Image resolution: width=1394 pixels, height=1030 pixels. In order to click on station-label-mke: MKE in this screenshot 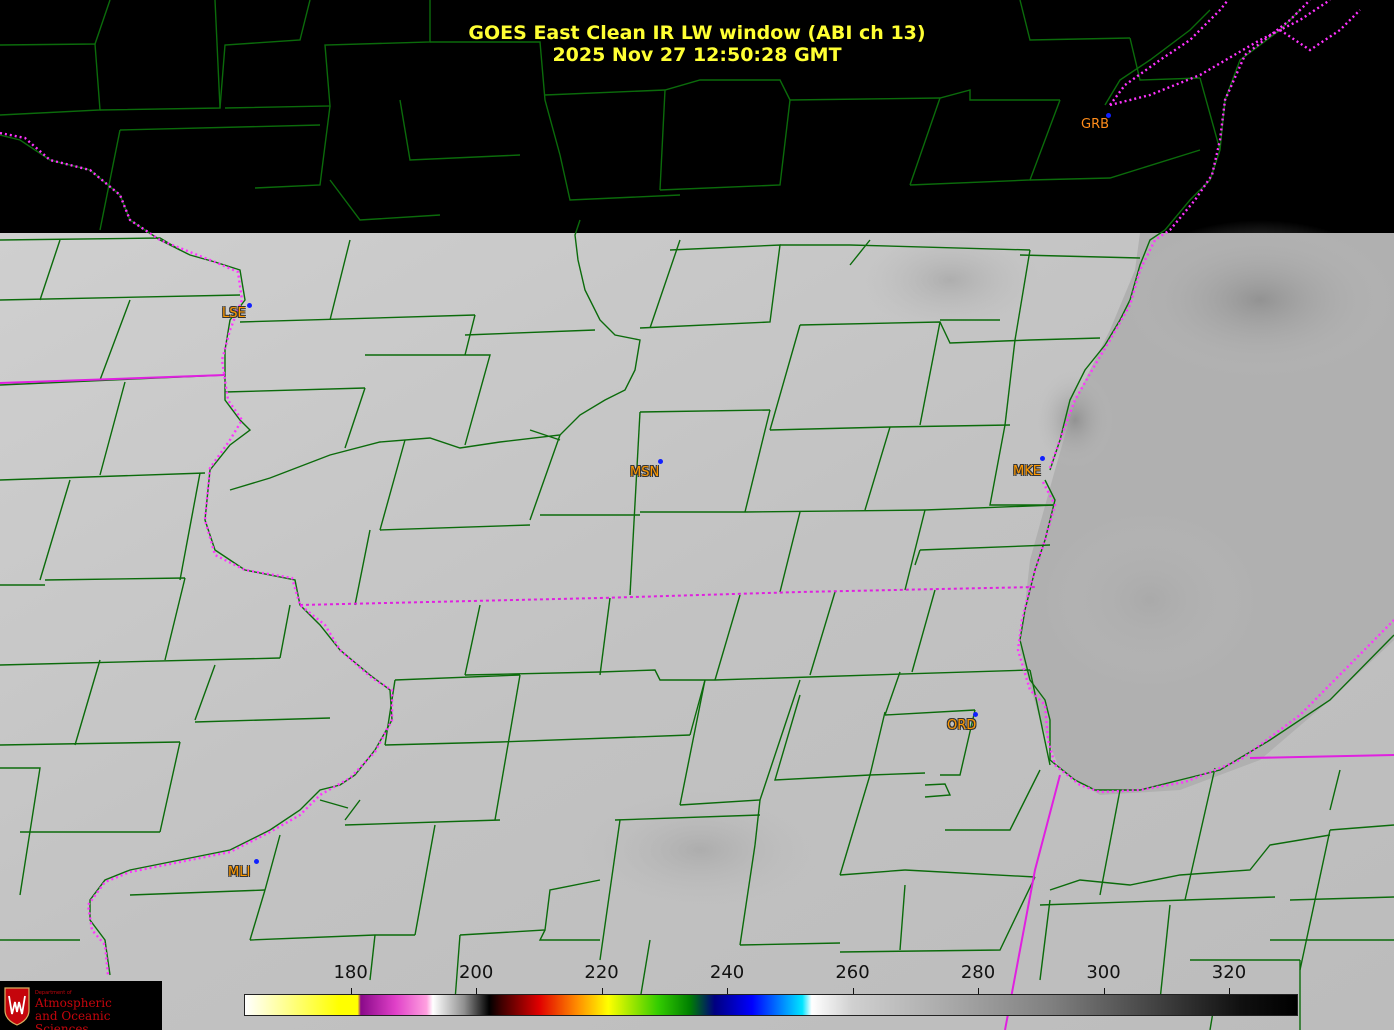, I will do `click(1027, 471)`.